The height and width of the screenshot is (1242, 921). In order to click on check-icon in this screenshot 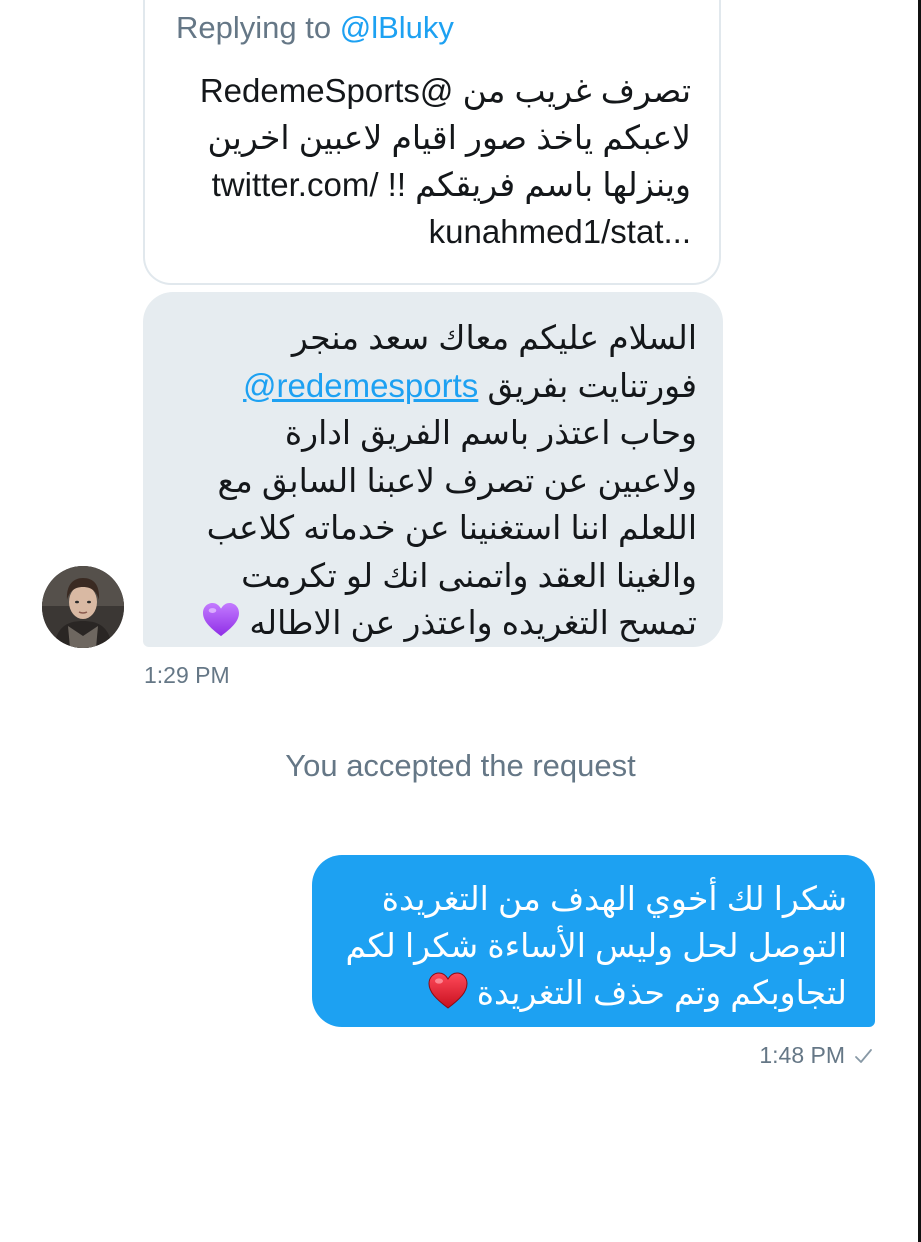, I will do `click(863, 1055)`.